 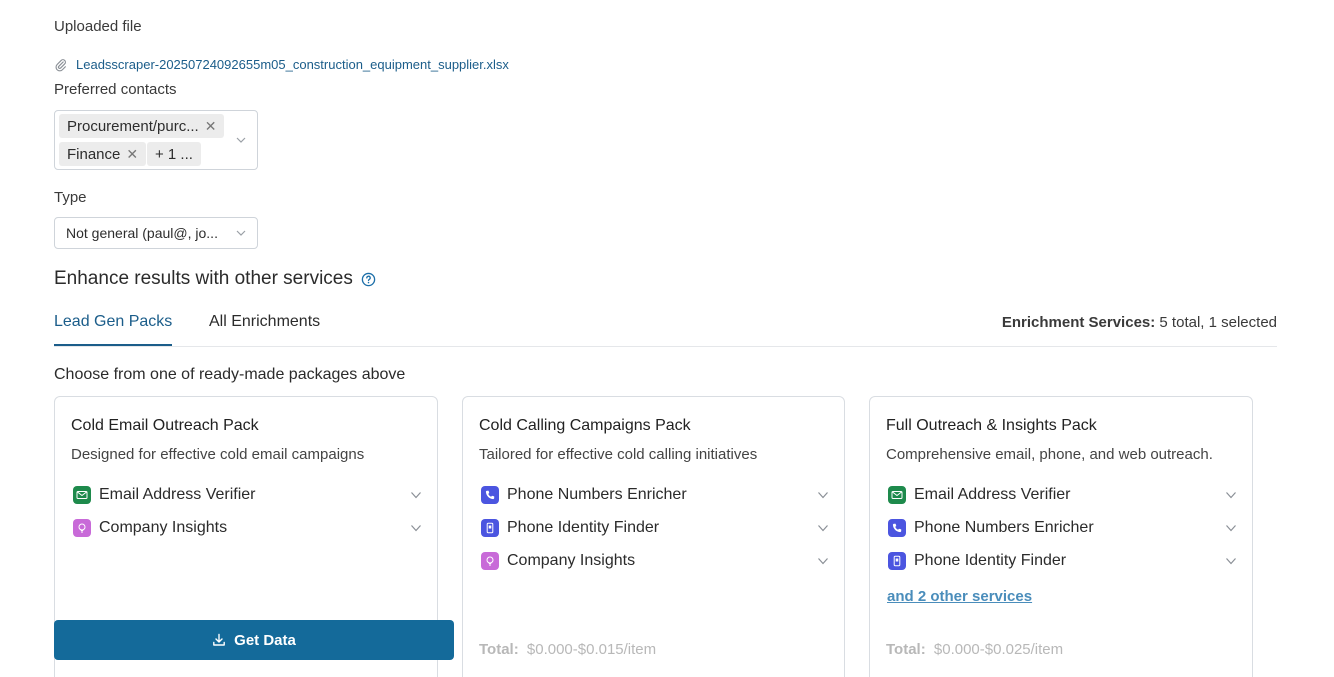 What do you see at coordinates (115, 89) in the screenshot?
I see `preferred-contacts-label: Preferred contacts` at bounding box center [115, 89].